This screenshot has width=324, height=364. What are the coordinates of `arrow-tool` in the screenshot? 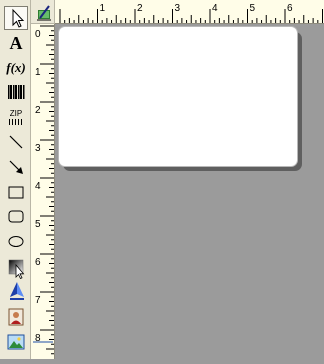 It's located at (16, 167).